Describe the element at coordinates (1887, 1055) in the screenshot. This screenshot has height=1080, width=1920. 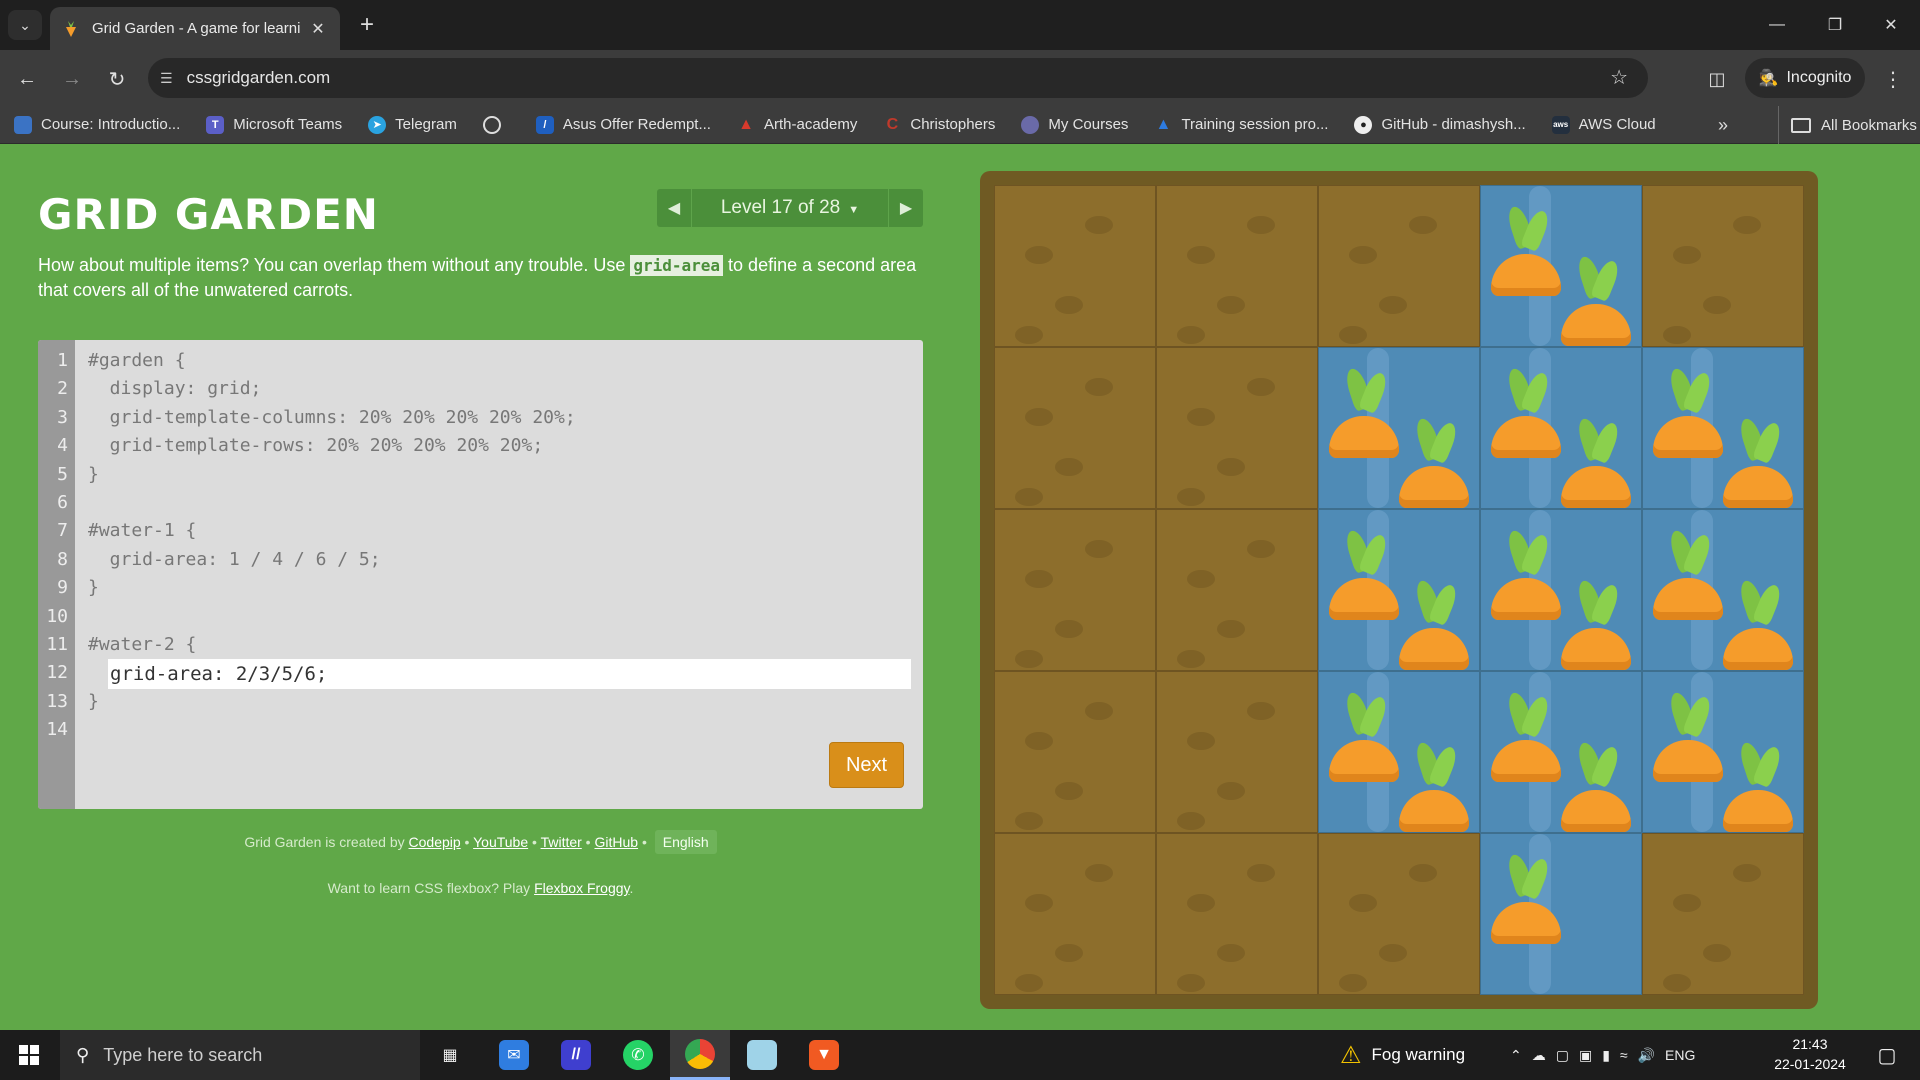
I see `notification-icon: ▢` at that location.